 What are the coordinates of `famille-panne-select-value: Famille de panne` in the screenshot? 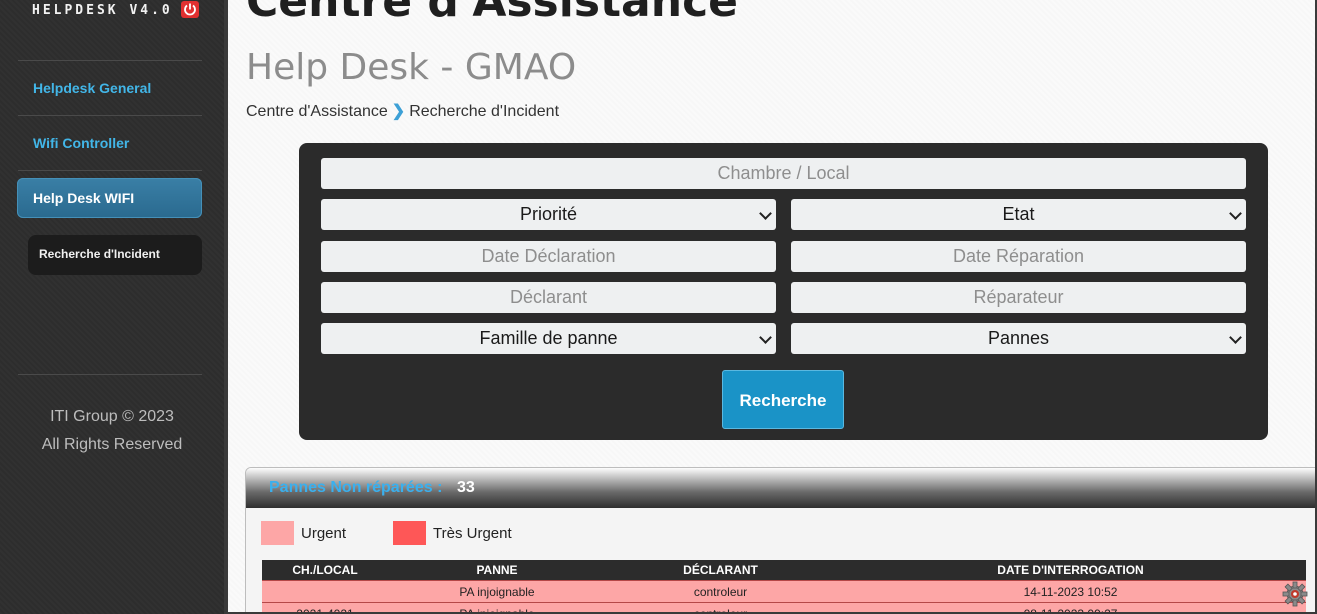 It's located at (548, 338).